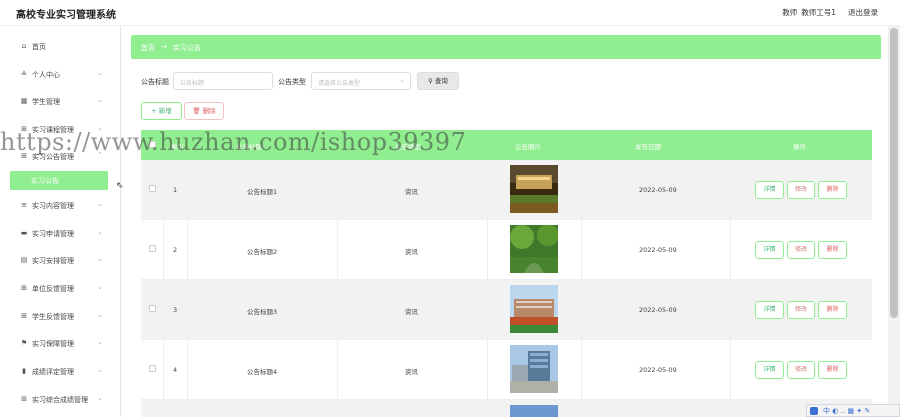 The image size is (900, 417). Describe the element at coordinates (53, 206) in the screenshot. I see `sidebar-item-label: 实习内容管理` at that location.